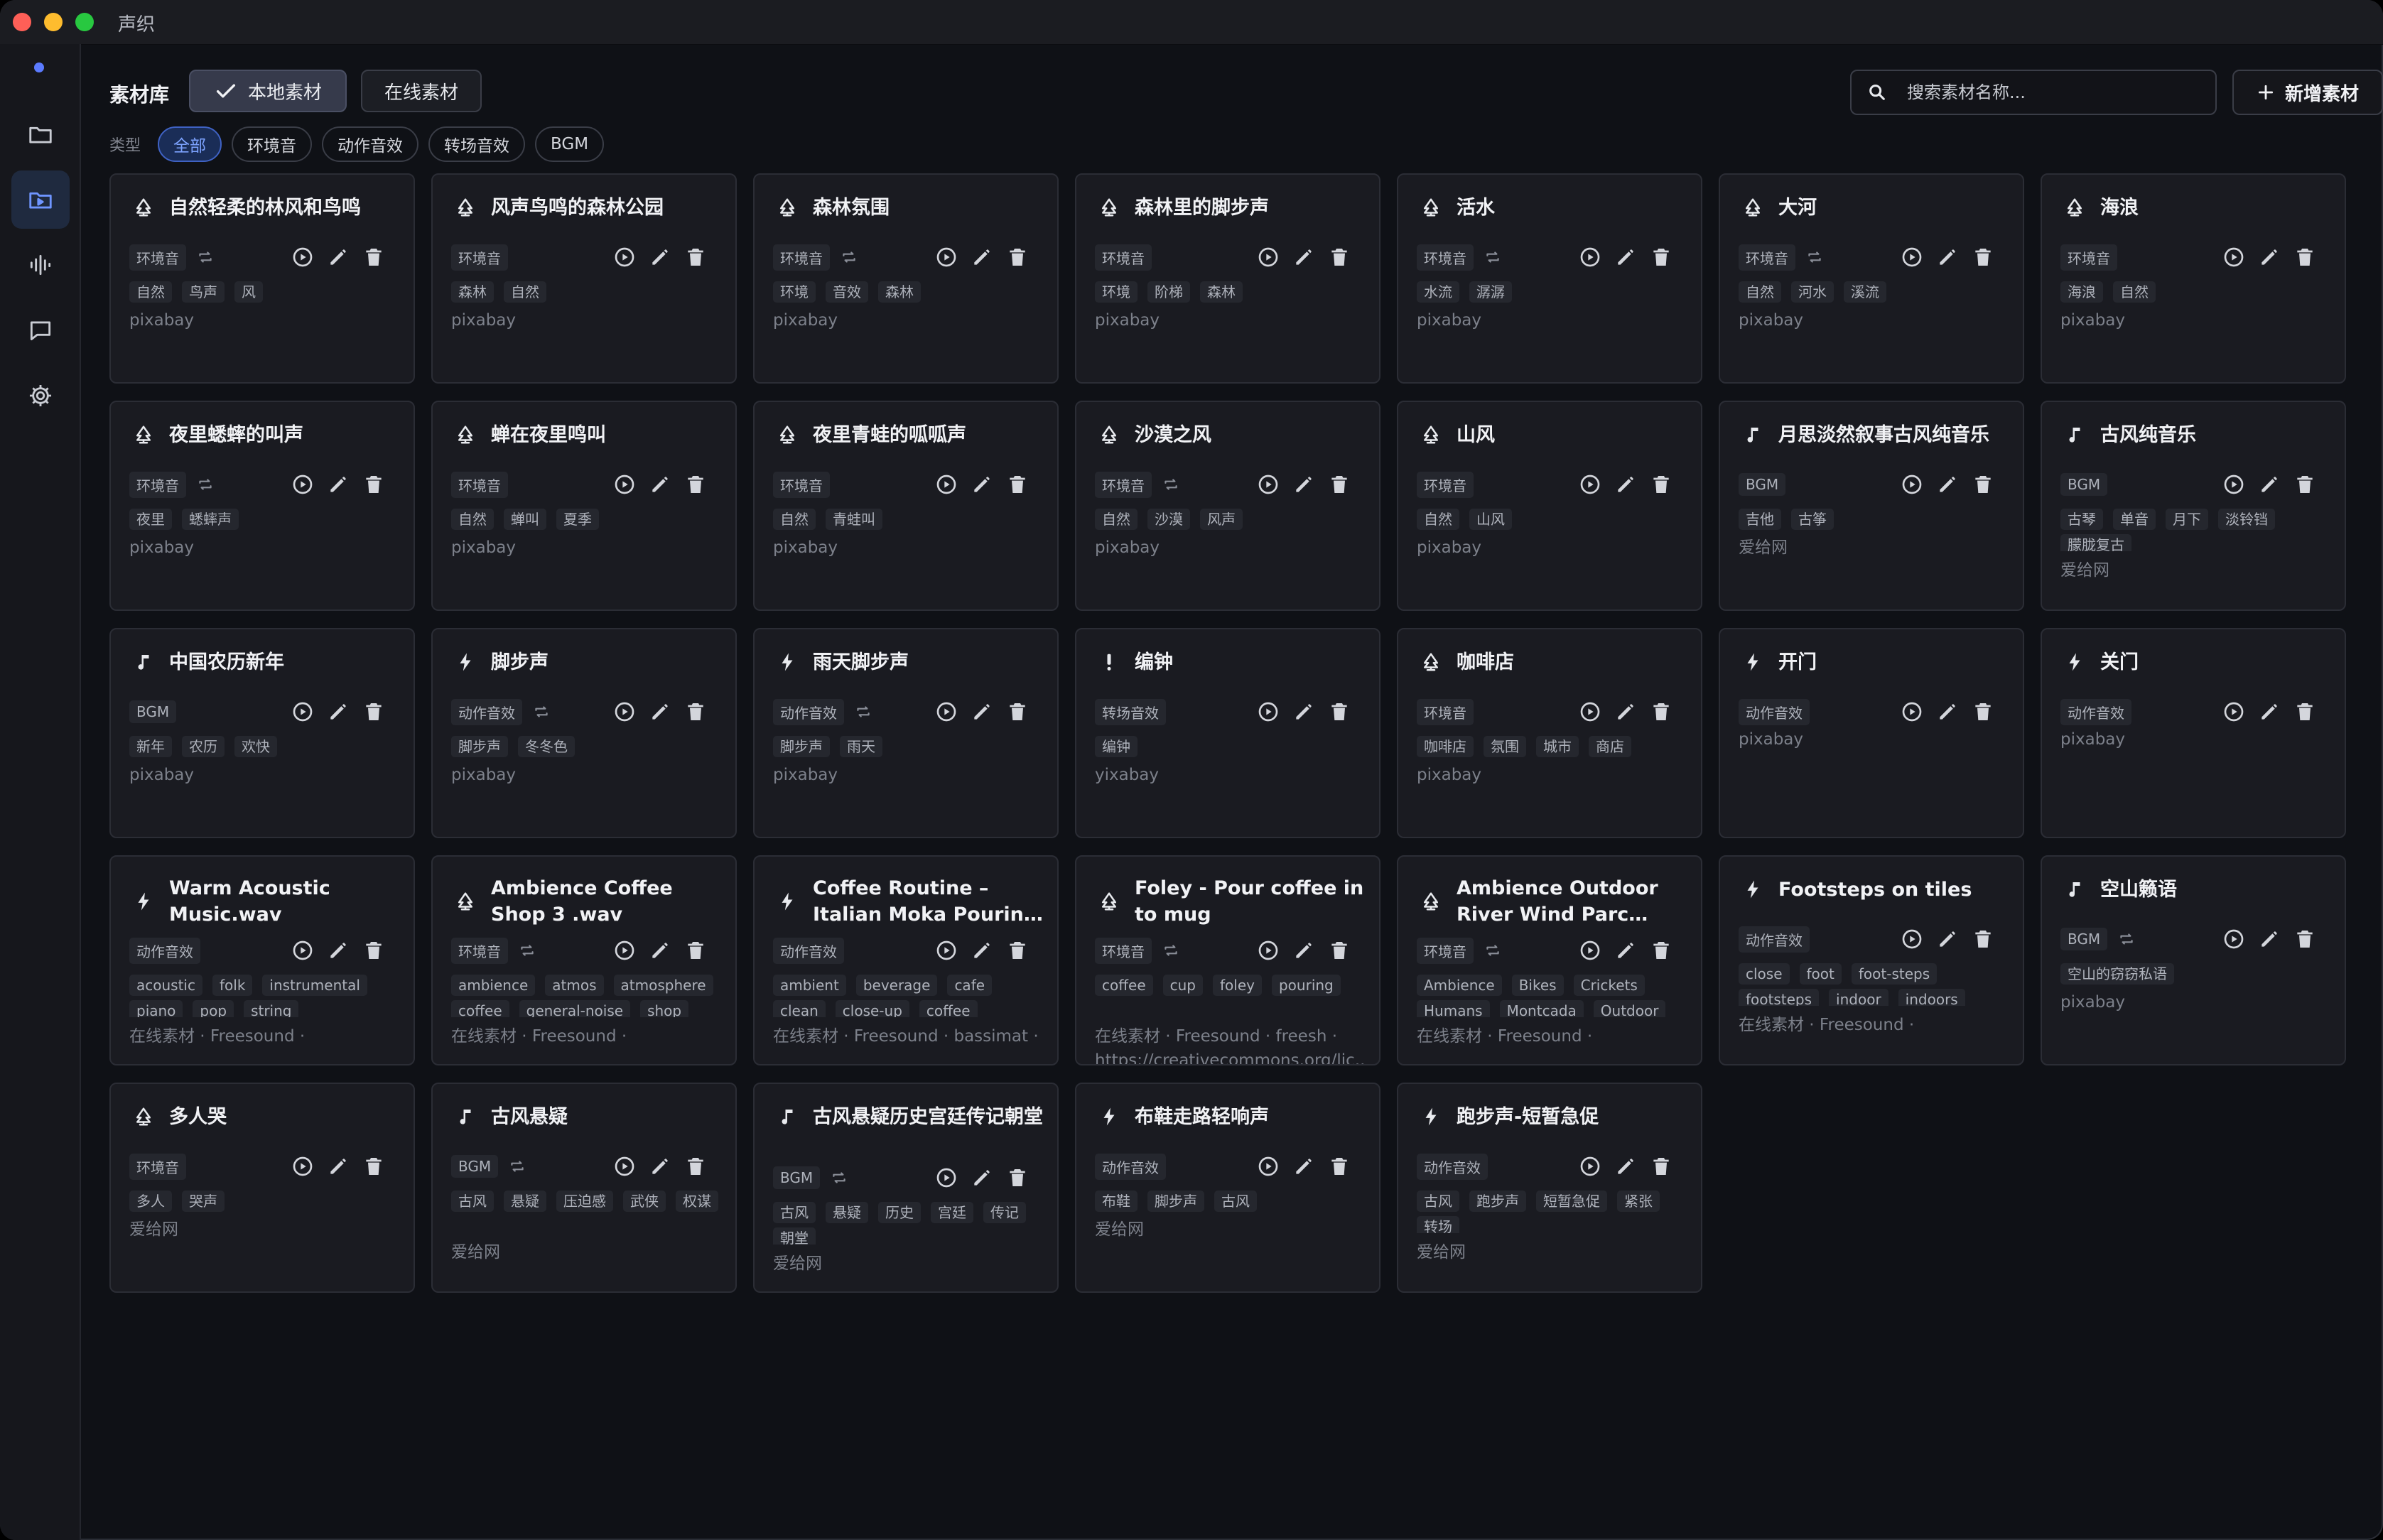 This screenshot has height=1540, width=2383. Describe the element at coordinates (2307, 93) in the screenshot. I see `add-asset-button: 新增素材` at that location.